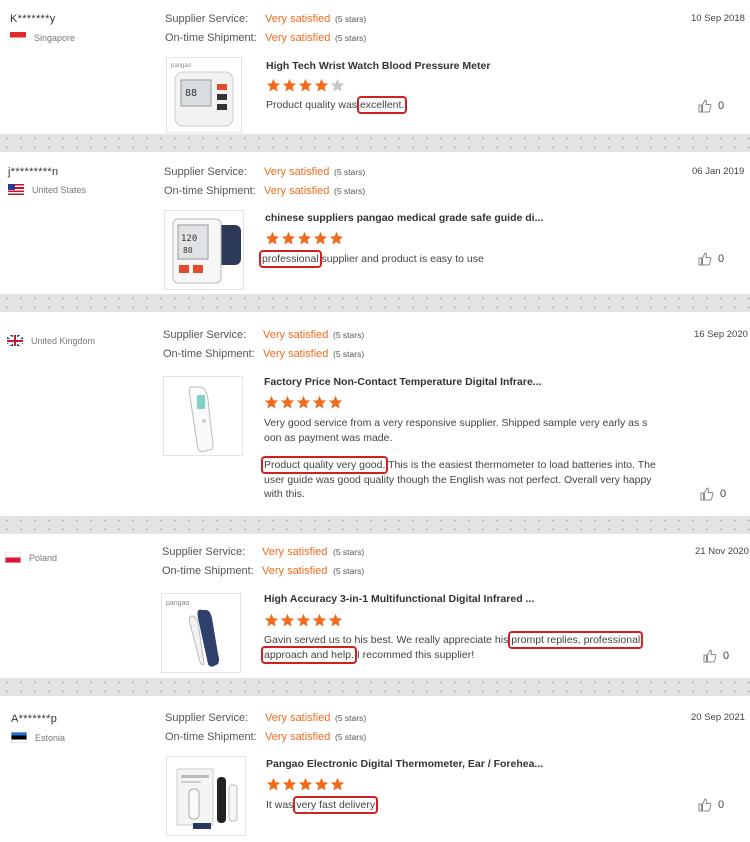  I want to click on product-thumbnail: pangao 88, so click(204, 95).